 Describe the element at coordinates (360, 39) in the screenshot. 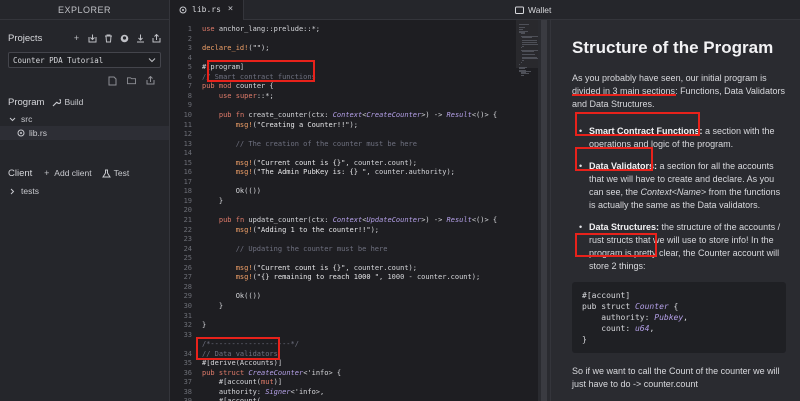

I see `code-line: 2` at that location.